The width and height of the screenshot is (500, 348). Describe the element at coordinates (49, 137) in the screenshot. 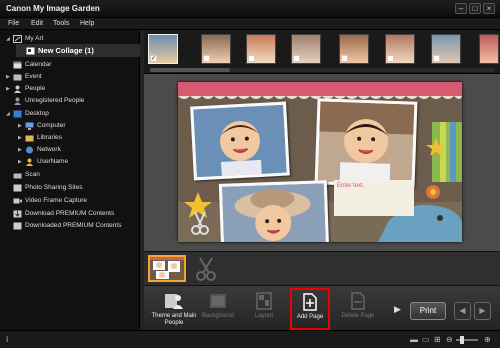

I see `sidebar-item-label: Libraries` at that location.